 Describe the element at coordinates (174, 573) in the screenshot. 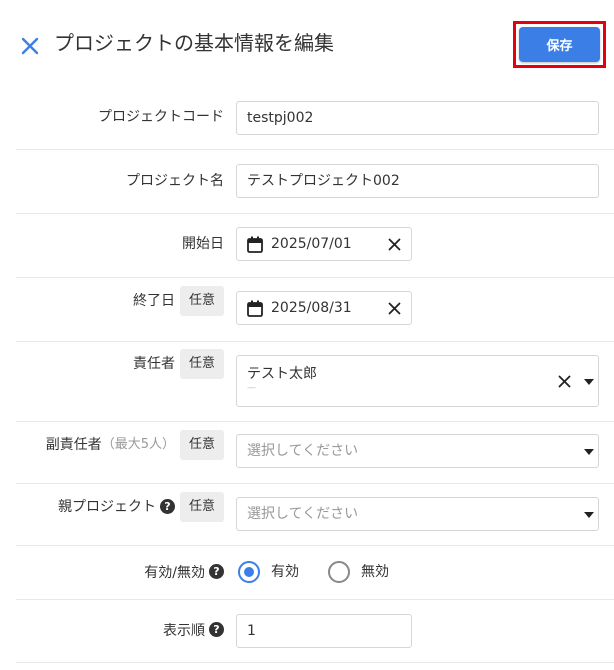

I see `status-label: 有効/無効` at that location.